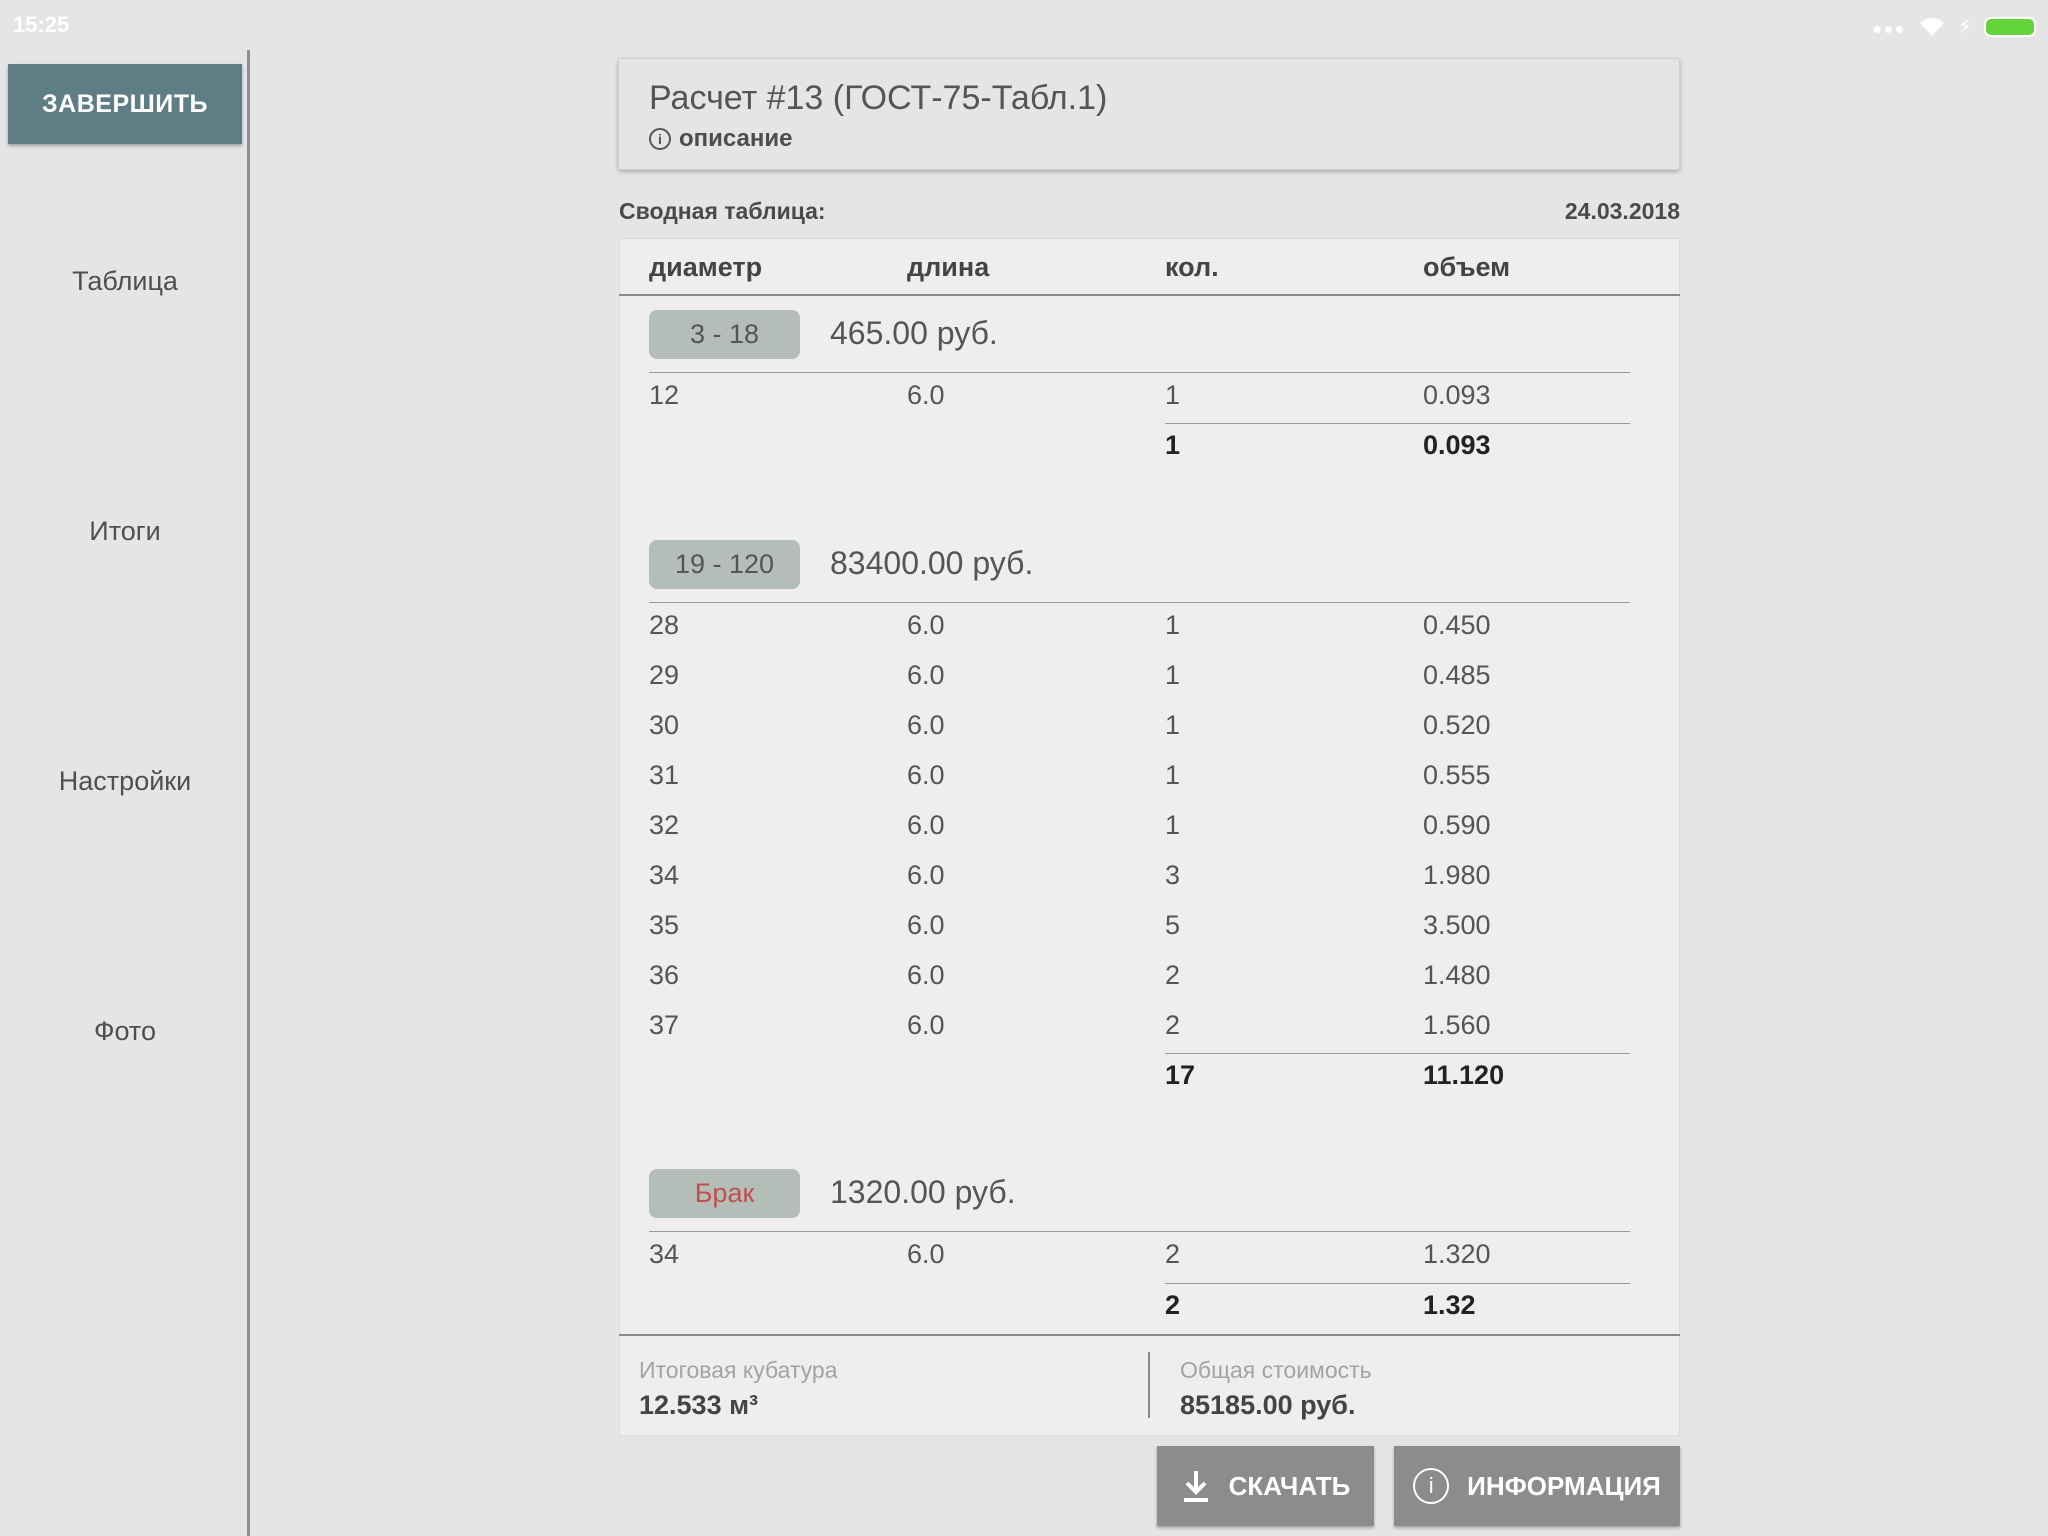  I want to click on column-header-length: длина, so click(948, 267).